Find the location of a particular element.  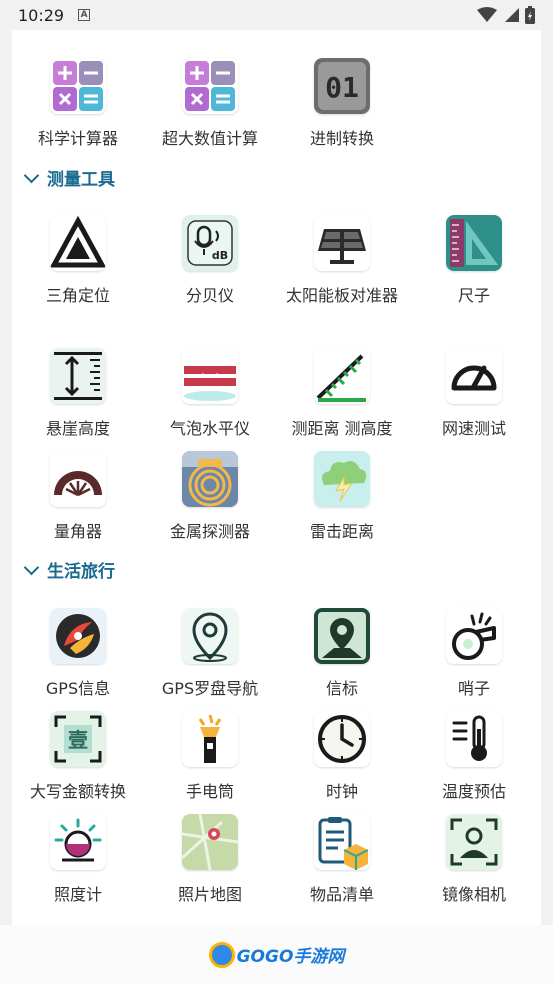

notification-icon: A is located at coordinates (84, 15).